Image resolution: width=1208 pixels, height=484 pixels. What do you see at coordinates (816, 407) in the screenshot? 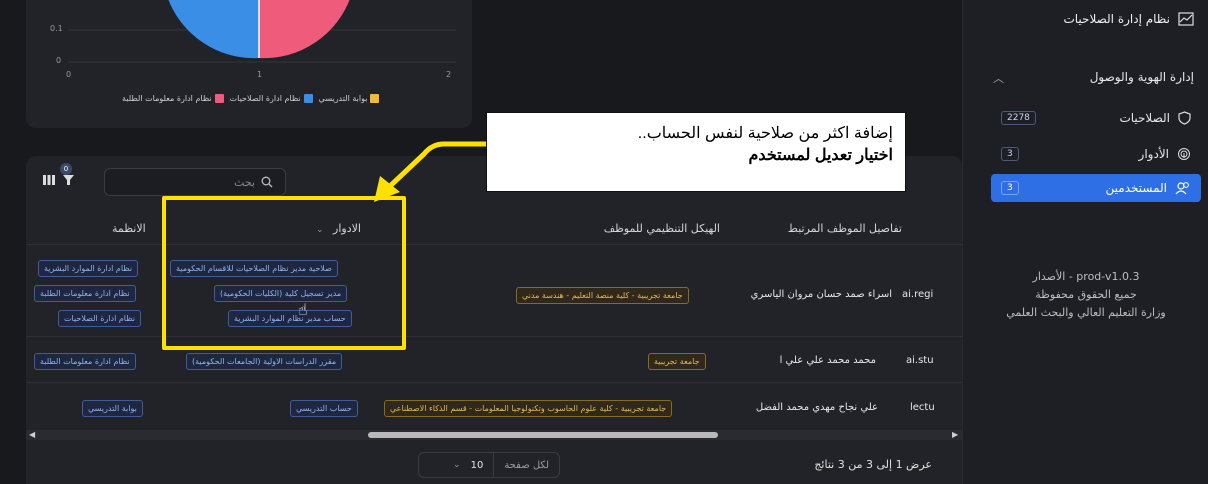
I see `employee-name: علي نجاح مهدي محمد الفضل` at bounding box center [816, 407].